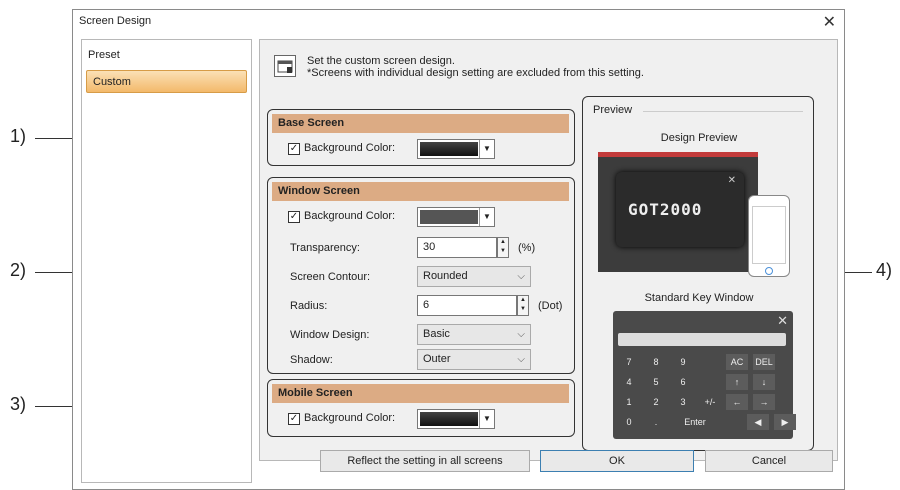  I want to click on transparency-label: Transparency:, so click(325, 248).